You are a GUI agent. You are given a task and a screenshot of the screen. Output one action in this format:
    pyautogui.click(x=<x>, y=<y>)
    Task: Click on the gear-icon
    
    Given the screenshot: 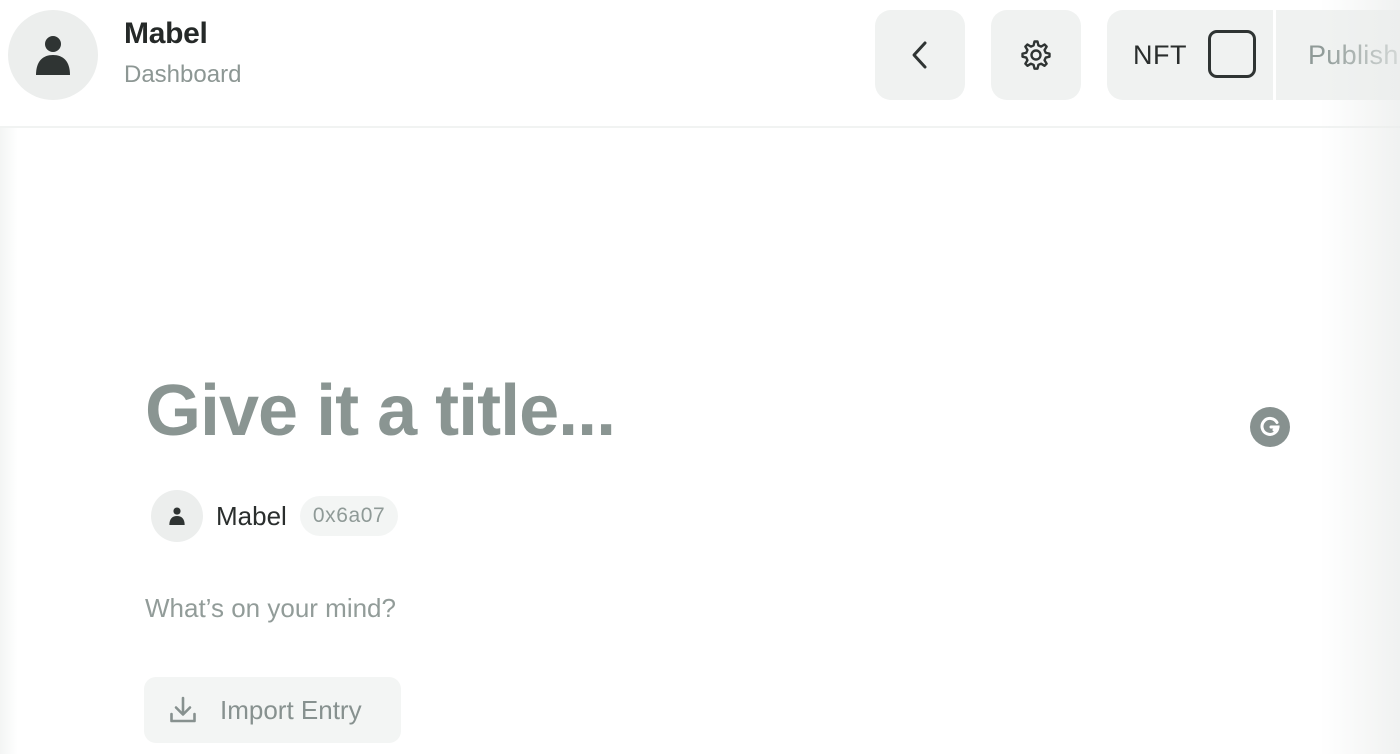 What is the action you would take?
    pyautogui.click(x=1036, y=55)
    